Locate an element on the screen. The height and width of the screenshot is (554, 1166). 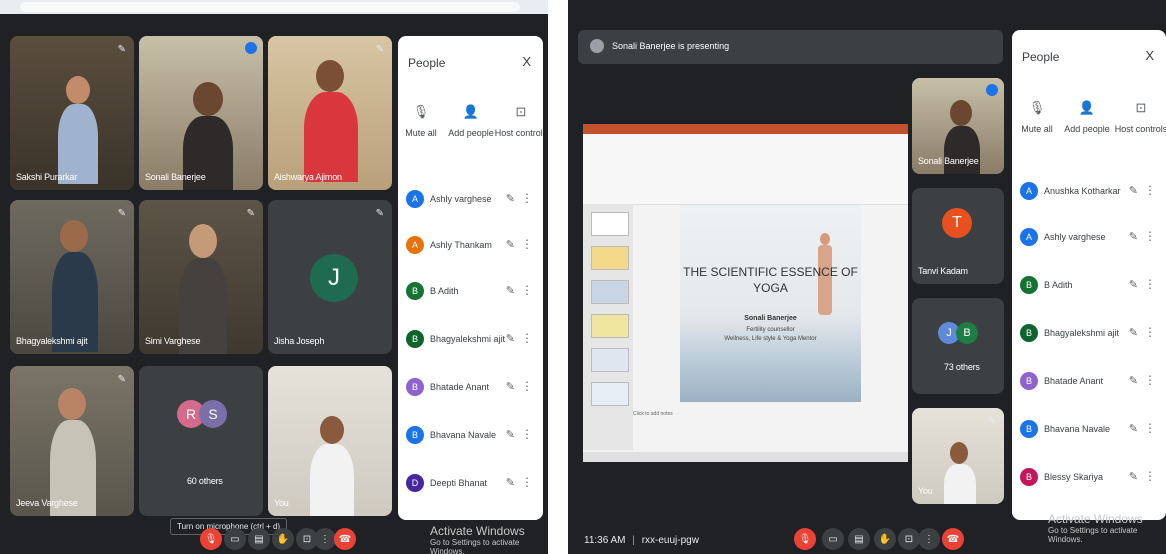
present-button: ⊡ is located at coordinates (909, 539).